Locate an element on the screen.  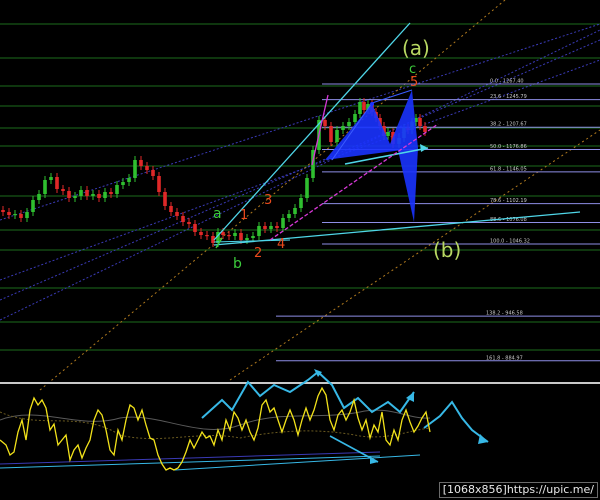
fib-level-label-38.2: 38.2 - 1207.67 is located at coordinates (508, 125).